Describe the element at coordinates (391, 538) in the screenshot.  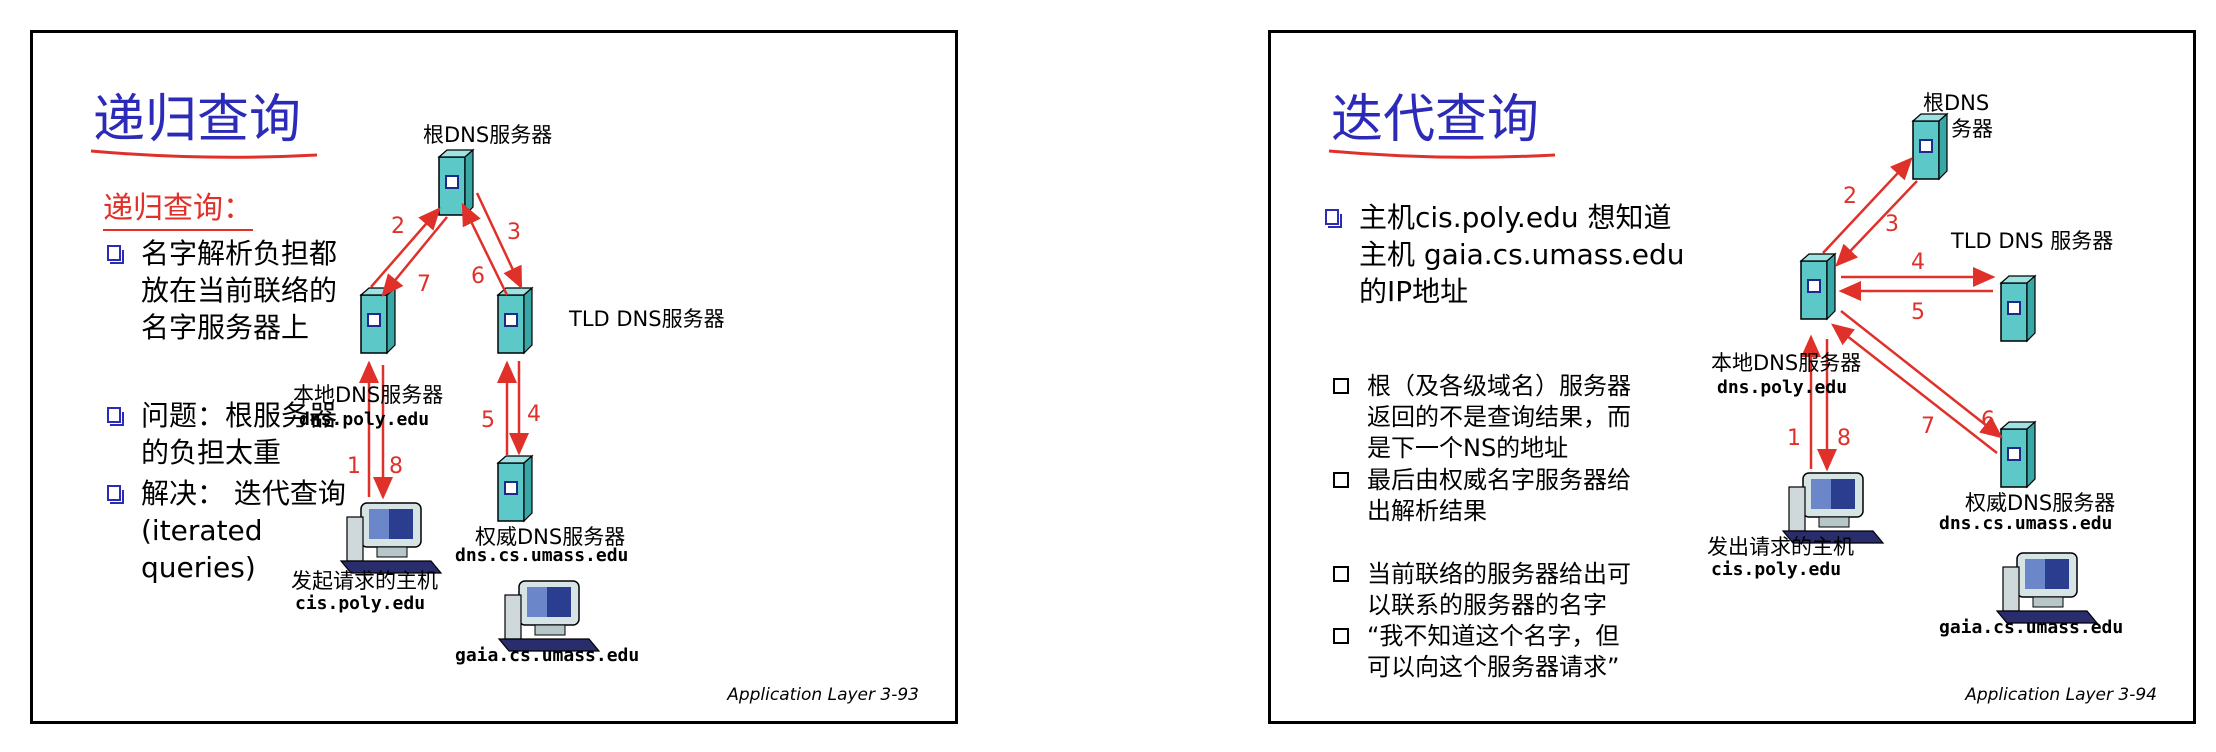
I see `requester-host-icon` at that location.